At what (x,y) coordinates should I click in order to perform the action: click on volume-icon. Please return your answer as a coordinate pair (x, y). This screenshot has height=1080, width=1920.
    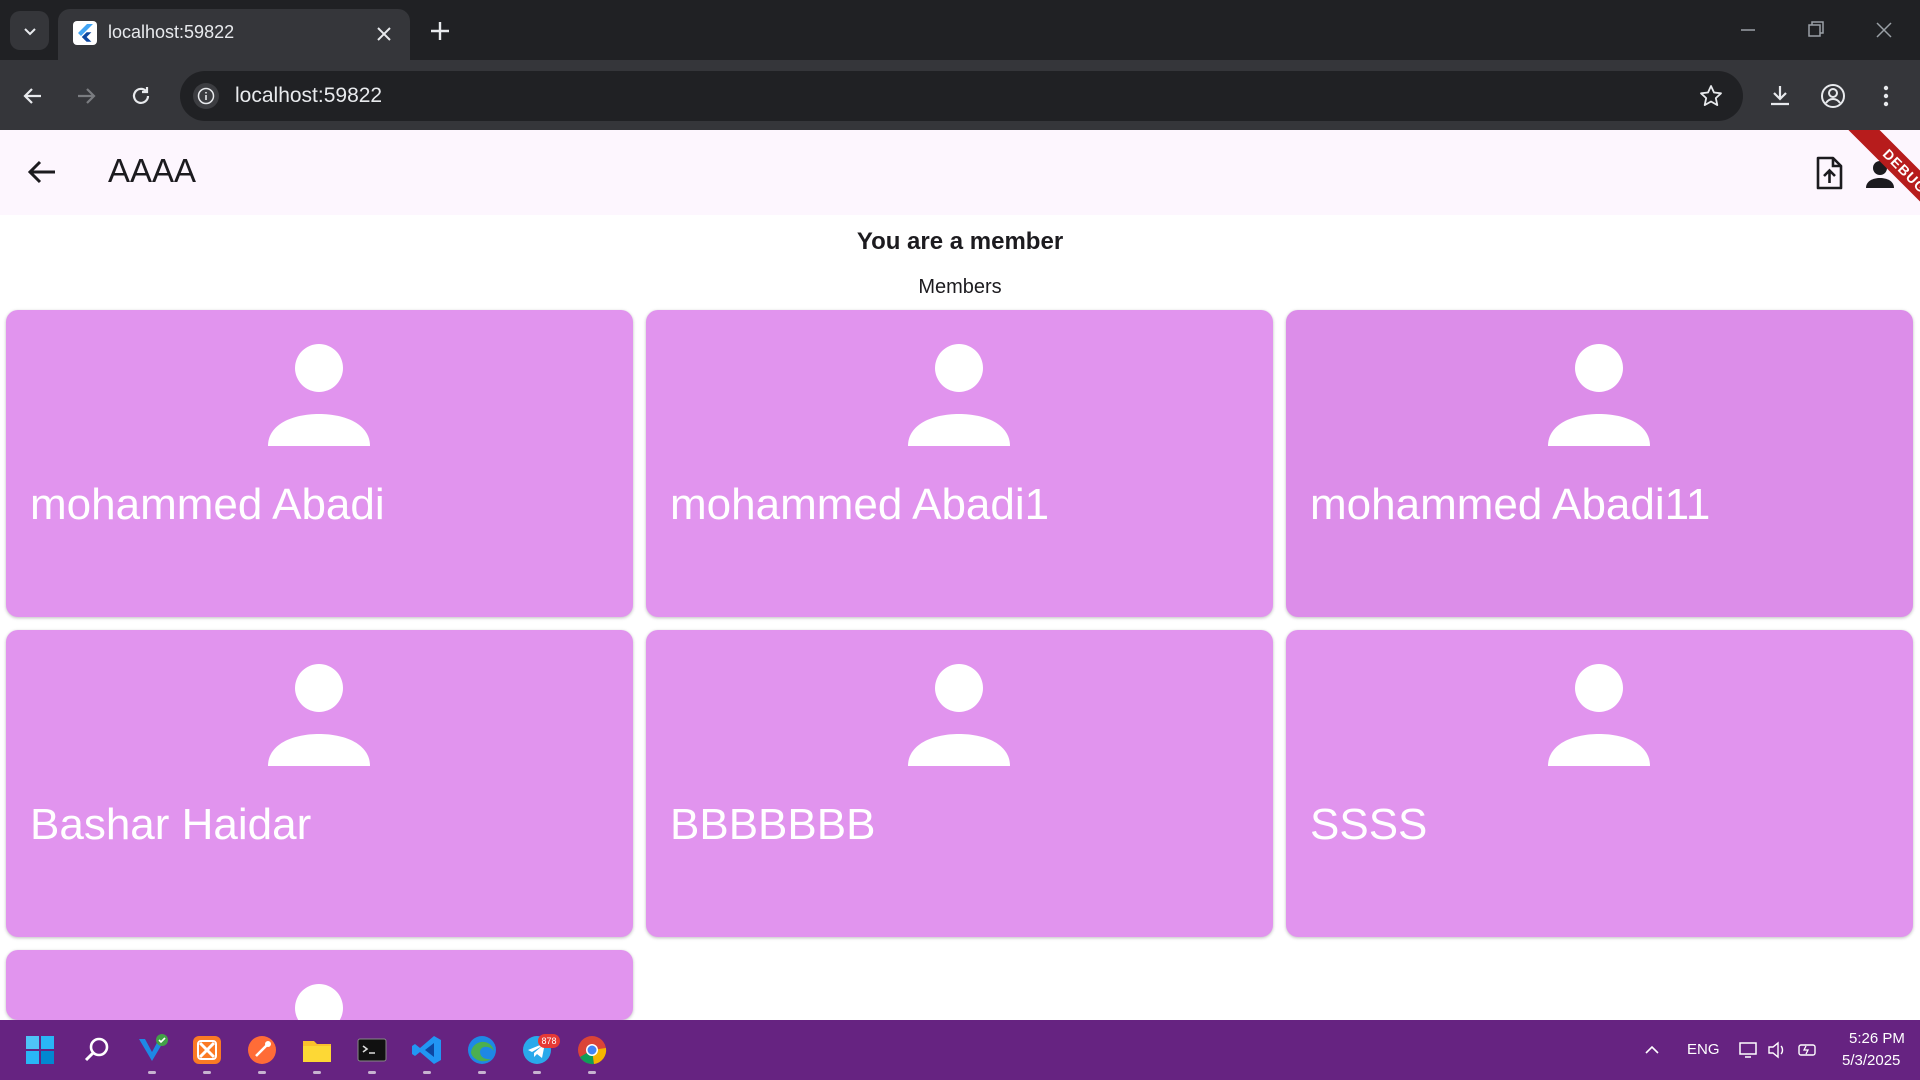
    Looking at the image, I should click on (1777, 1050).